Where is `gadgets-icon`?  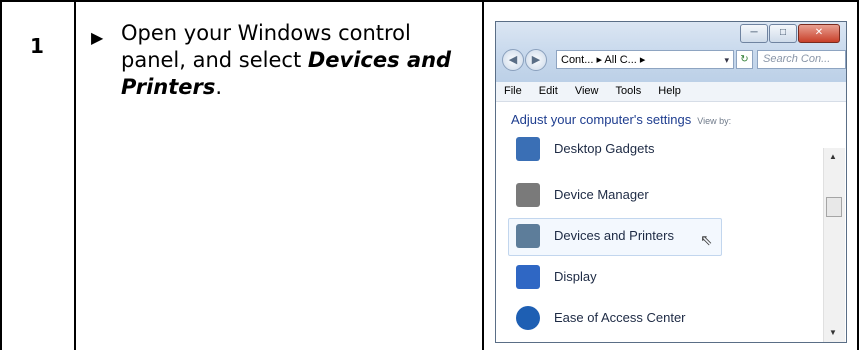
gadgets-icon is located at coordinates (528, 149).